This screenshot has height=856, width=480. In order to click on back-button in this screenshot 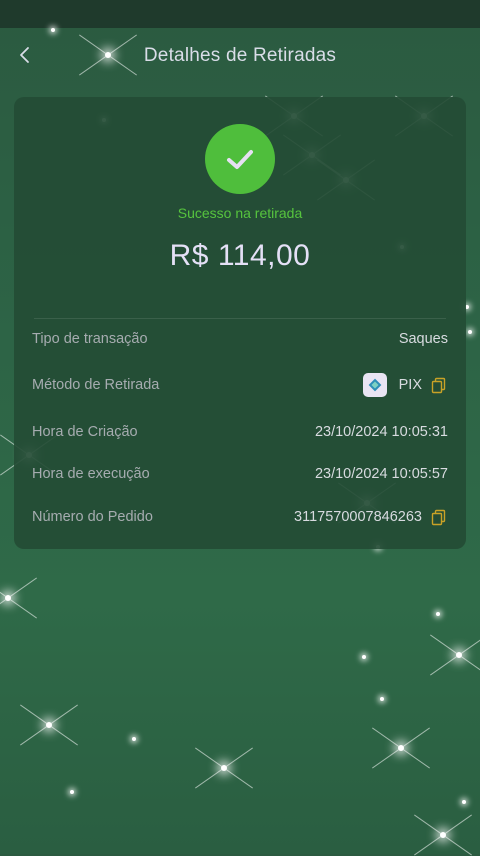, I will do `click(25, 55)`.